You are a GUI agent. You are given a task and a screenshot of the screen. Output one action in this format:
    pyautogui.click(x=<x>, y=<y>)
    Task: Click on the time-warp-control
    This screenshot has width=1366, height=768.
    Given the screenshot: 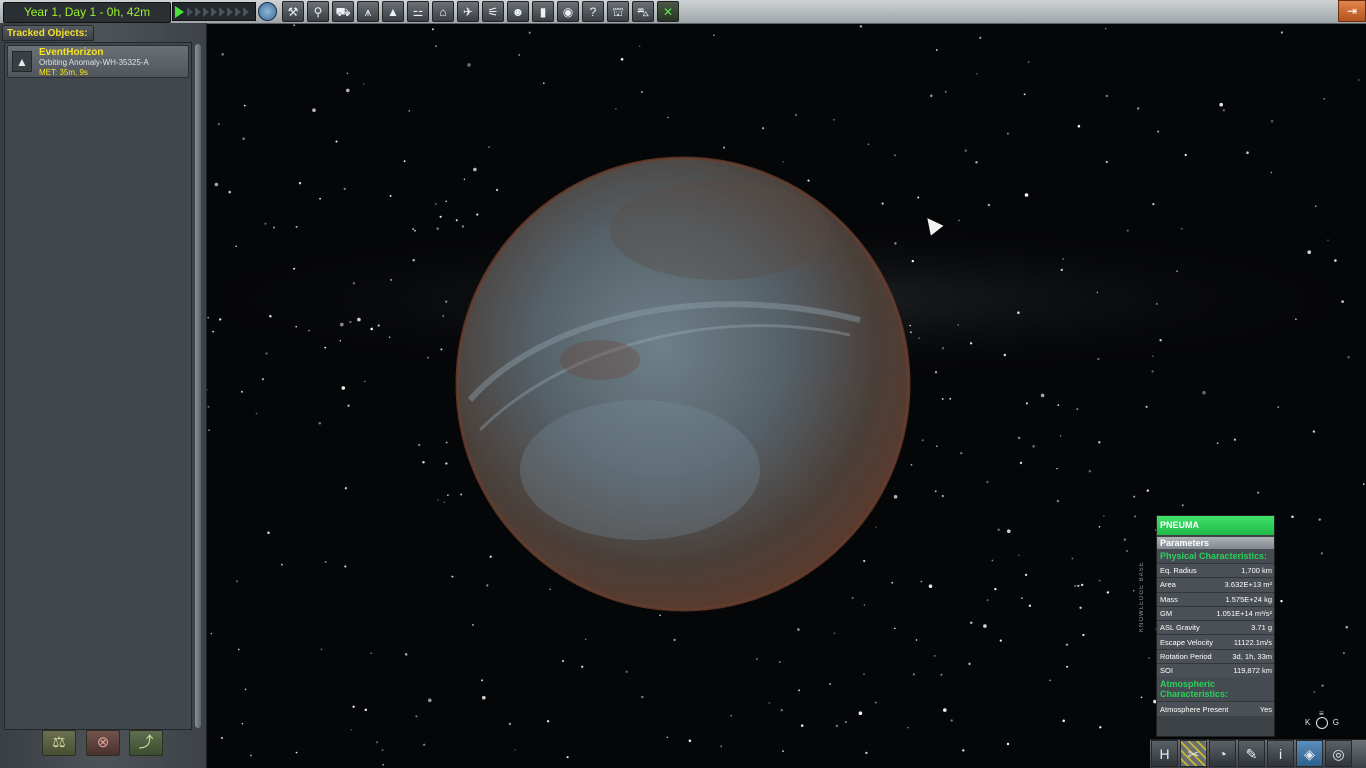 What is the action you would take?
    pyautogui.click(x=214, y=11)
    